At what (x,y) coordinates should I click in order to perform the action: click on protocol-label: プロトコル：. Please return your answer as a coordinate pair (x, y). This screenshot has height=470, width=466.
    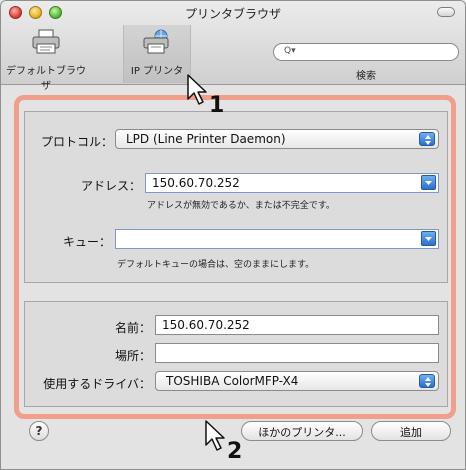
    Looking at the image, I should click on (76, 142).